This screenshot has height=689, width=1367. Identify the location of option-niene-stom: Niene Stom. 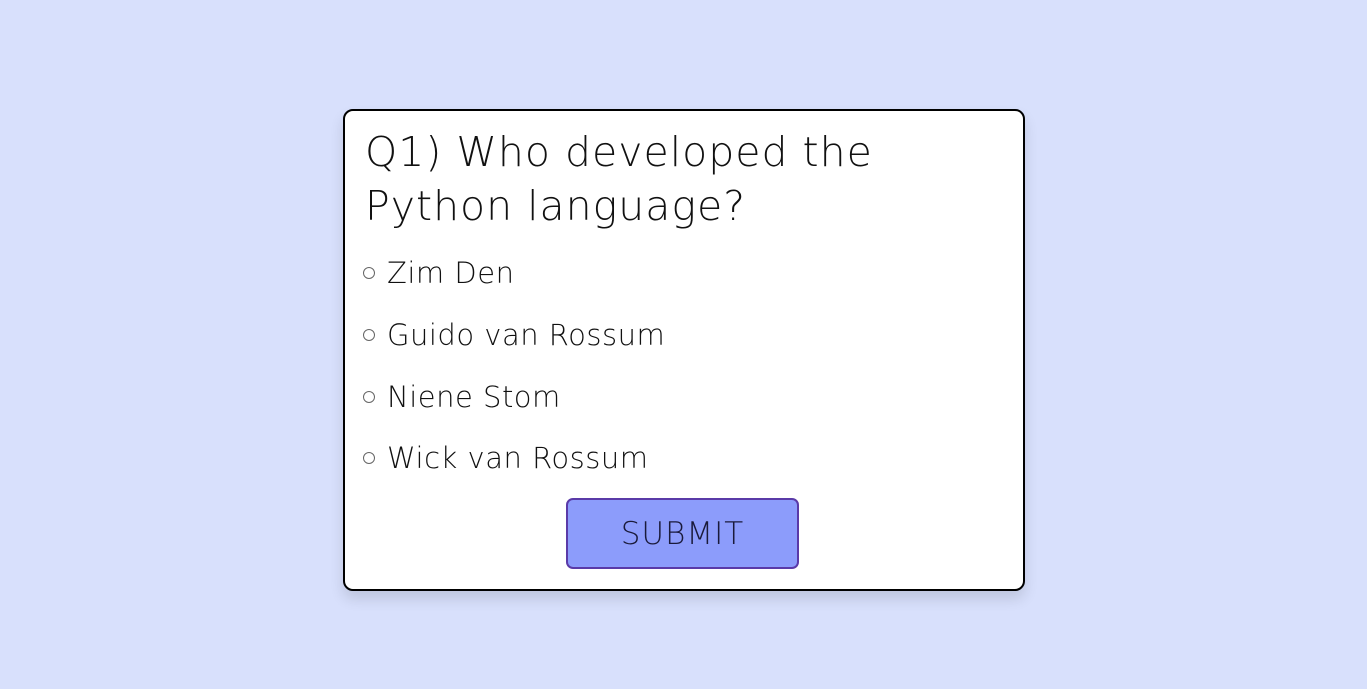
(462, 397).